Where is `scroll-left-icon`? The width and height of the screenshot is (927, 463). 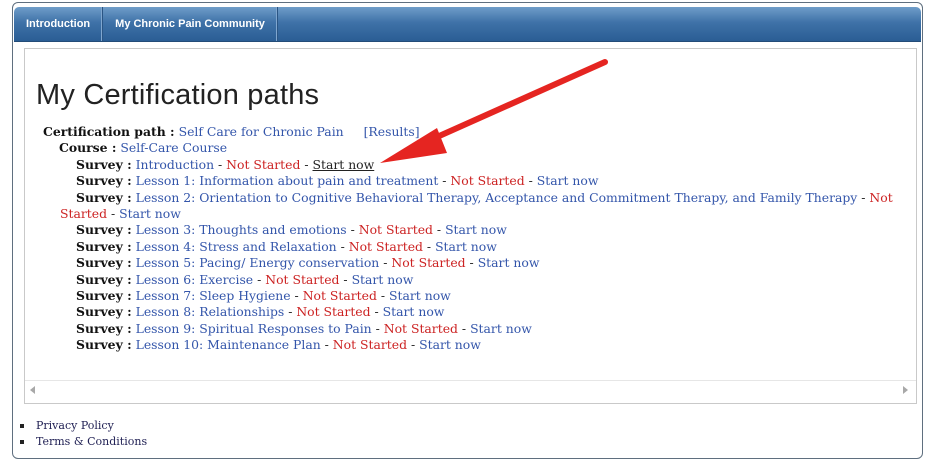
scroll-left-icon is located at coordinates (32, 390).